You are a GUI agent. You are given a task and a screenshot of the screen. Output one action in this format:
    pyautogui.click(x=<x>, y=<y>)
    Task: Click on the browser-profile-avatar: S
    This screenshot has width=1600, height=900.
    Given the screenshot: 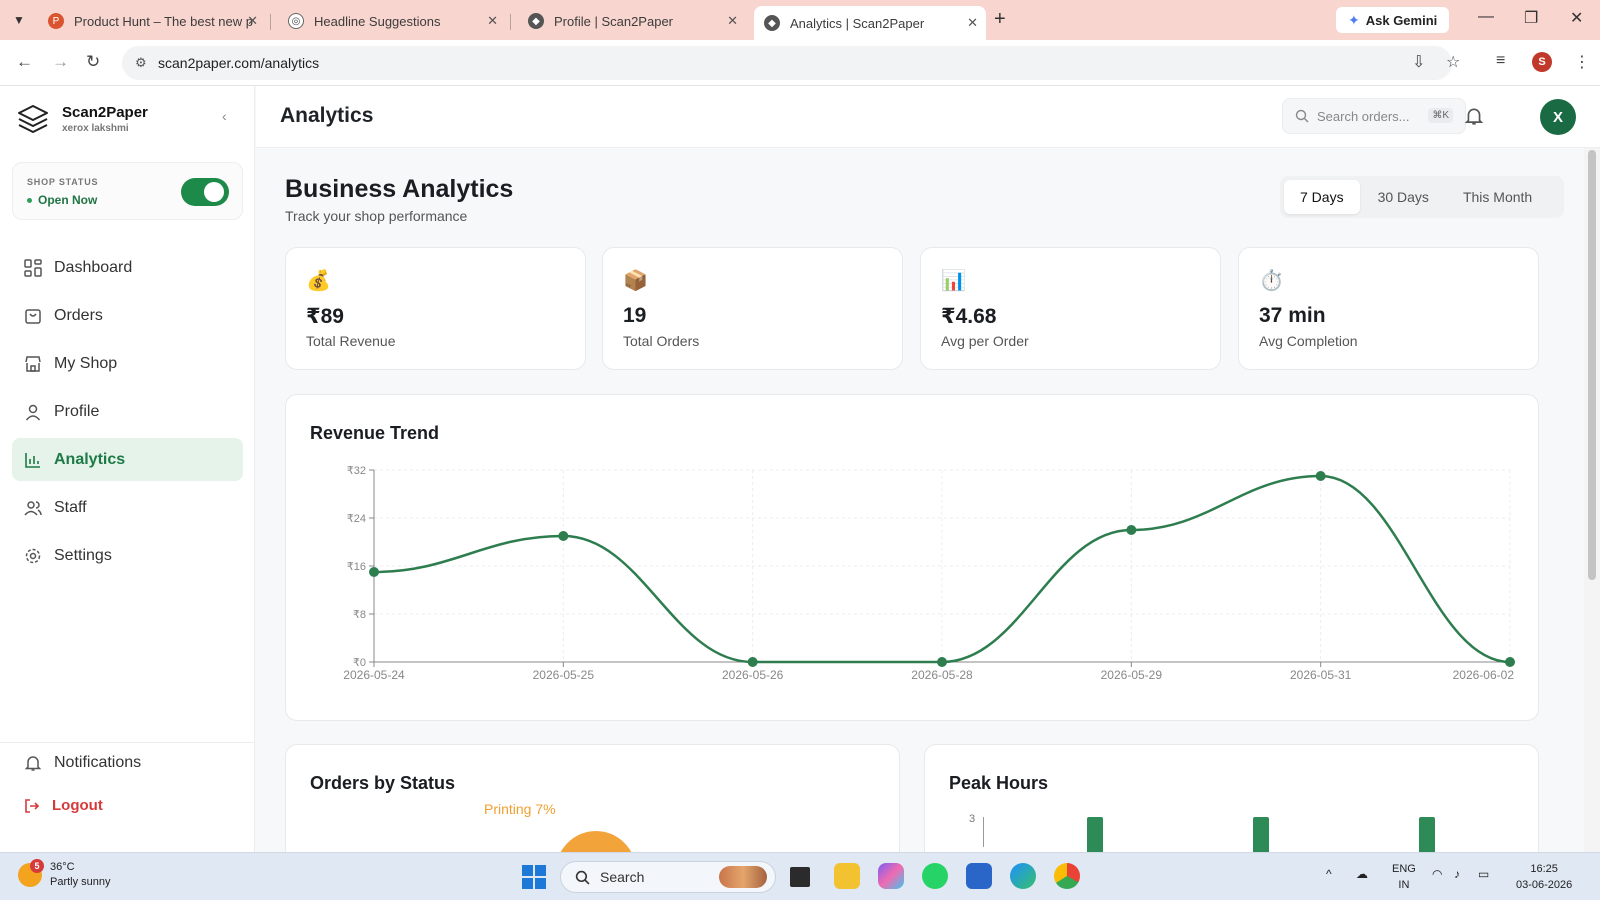 What is the action you would take?
    pyautogui.click(x=1542, y=62)
    